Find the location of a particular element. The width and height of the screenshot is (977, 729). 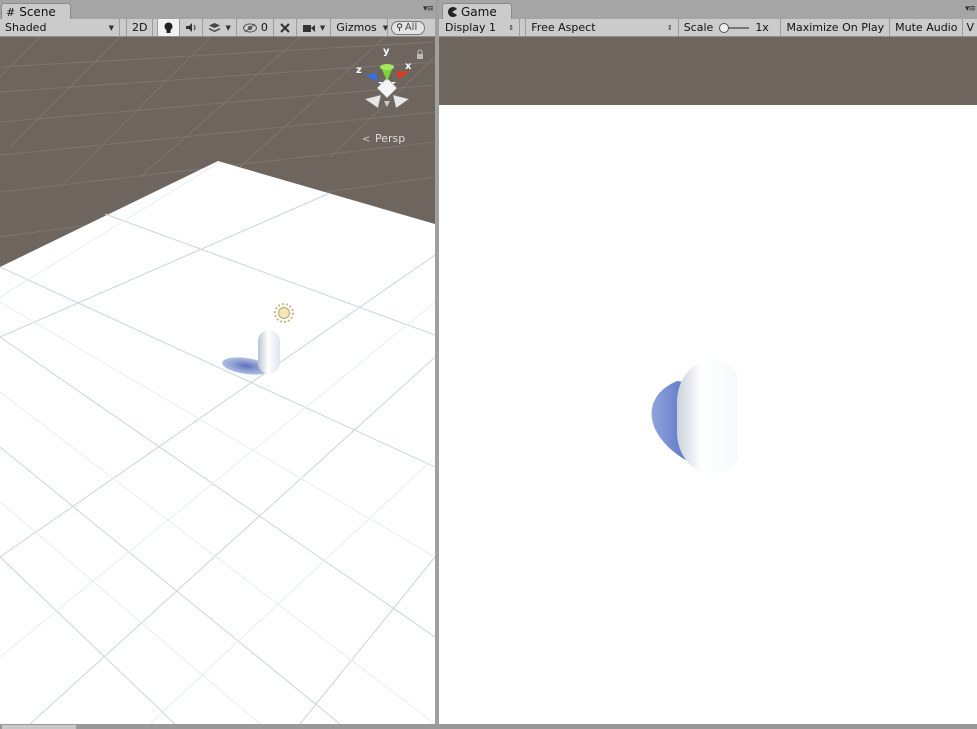

gizmos-dropdown: Gizmos ▼ is located at coordinates (360, 27).